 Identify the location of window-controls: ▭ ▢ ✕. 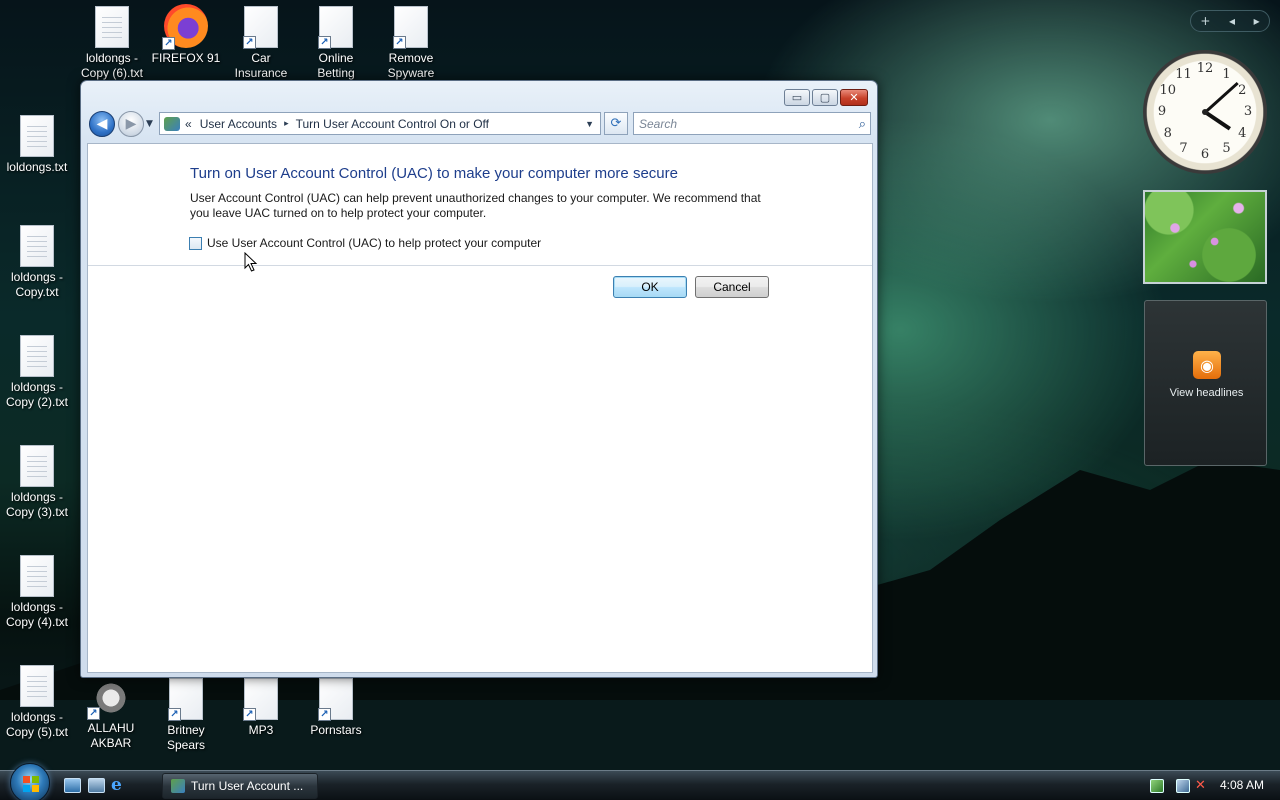
(826, 97).